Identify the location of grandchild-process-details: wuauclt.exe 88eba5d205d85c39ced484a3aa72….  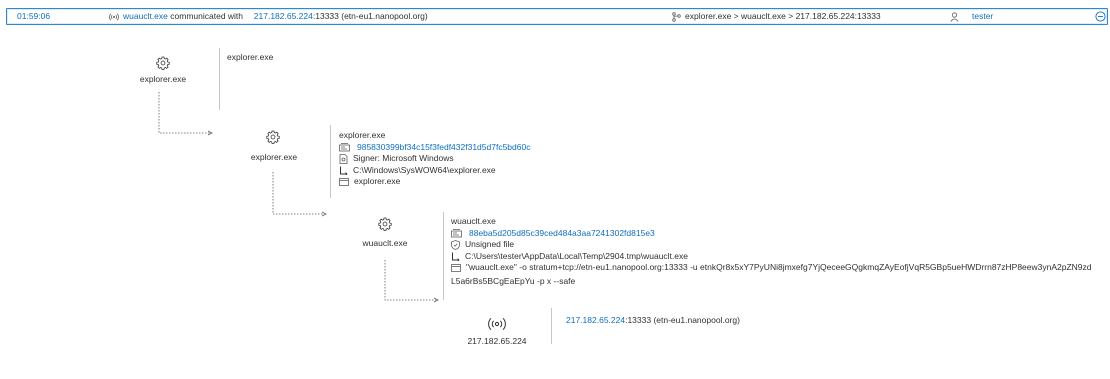
(771, 251).